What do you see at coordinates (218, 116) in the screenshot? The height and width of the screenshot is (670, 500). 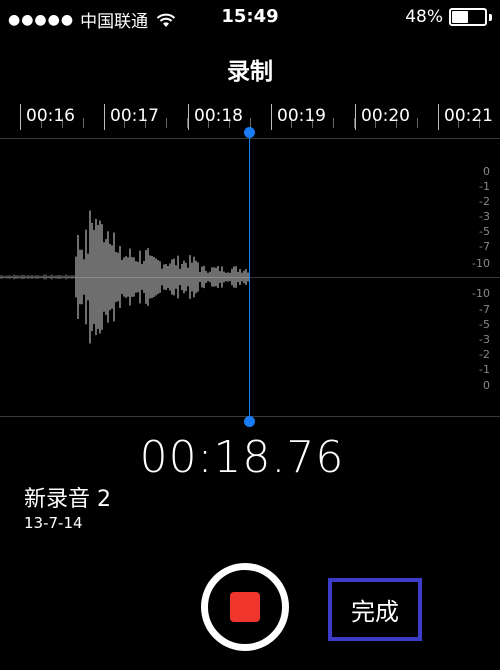 I see `timeline-label: 00:18` at bounding box center [218, 116].